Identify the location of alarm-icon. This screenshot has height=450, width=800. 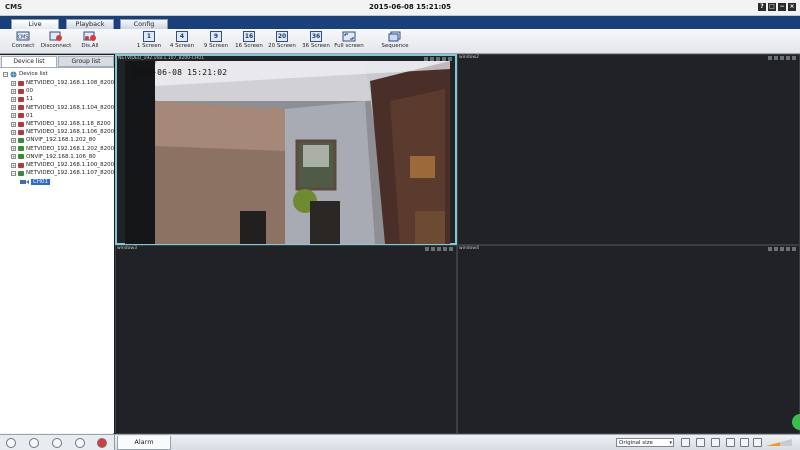
(102, 443).